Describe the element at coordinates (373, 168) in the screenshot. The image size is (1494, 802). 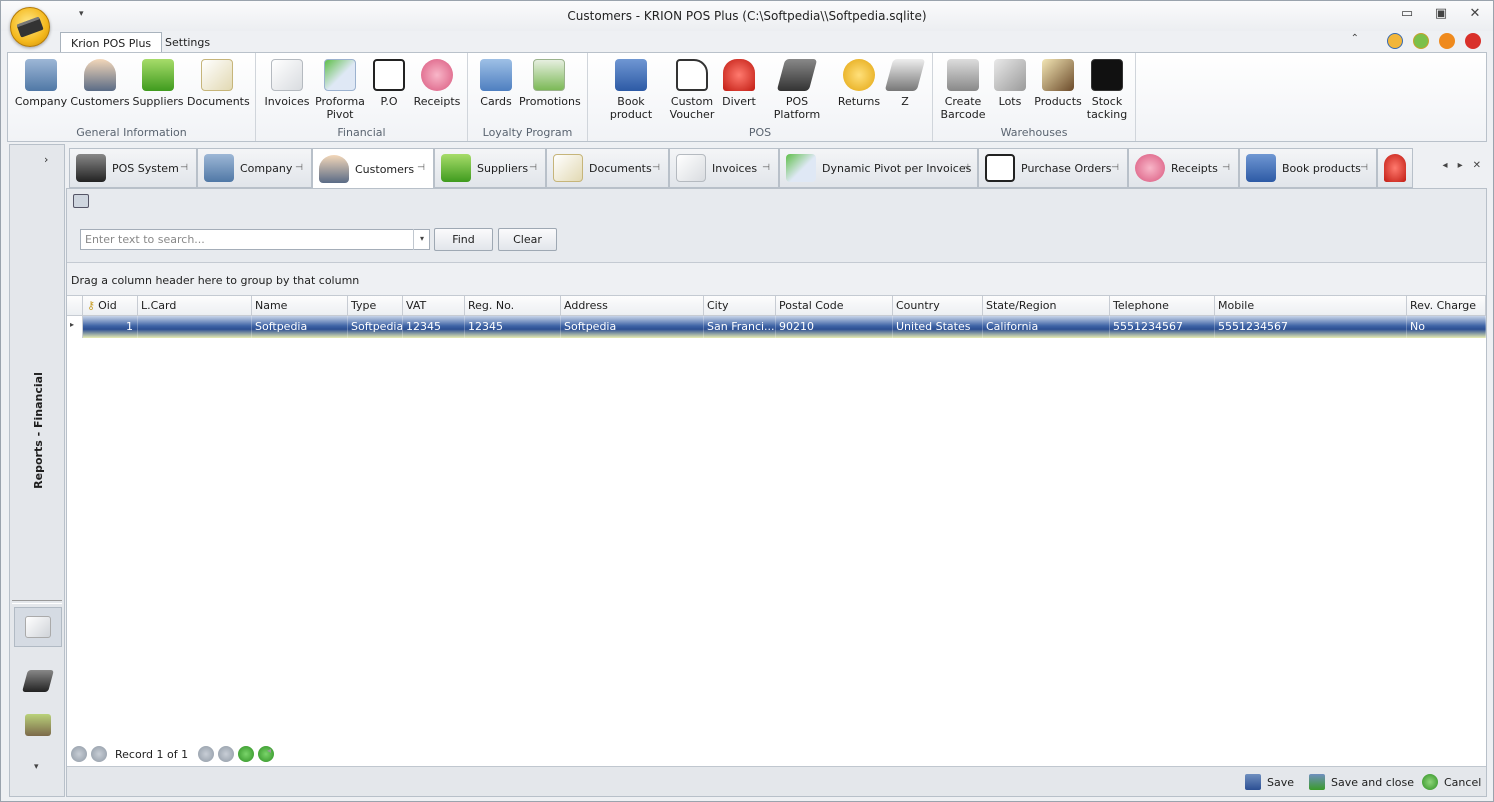
I see `tab-customers: Customers ⊣` at that location.